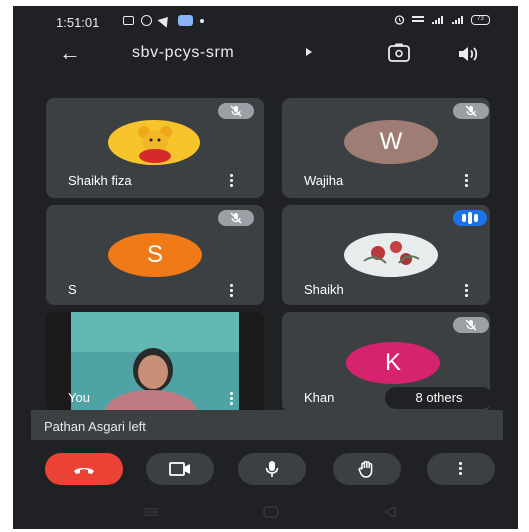 The image size is (529, 532). I want to click on home-icon, so click(271, 512).